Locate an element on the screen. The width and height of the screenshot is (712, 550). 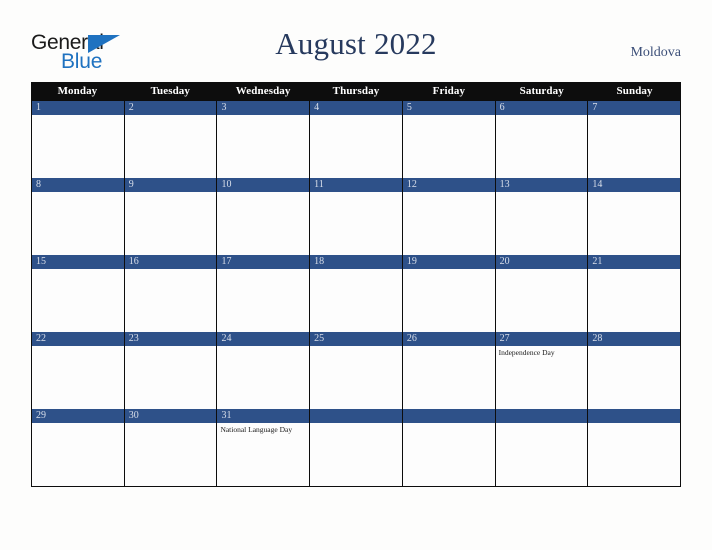
day-cell: 22 is located at coordinates (78, 370).